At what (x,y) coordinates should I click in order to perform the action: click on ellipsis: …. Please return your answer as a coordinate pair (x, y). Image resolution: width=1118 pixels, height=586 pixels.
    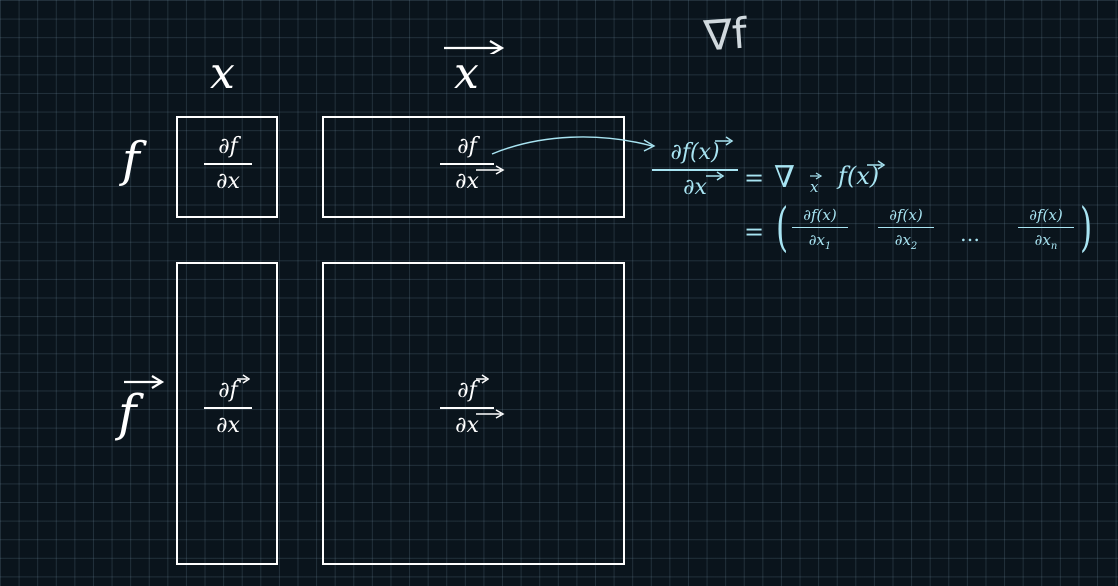
    Looking at the image, I should click on (970, 234).